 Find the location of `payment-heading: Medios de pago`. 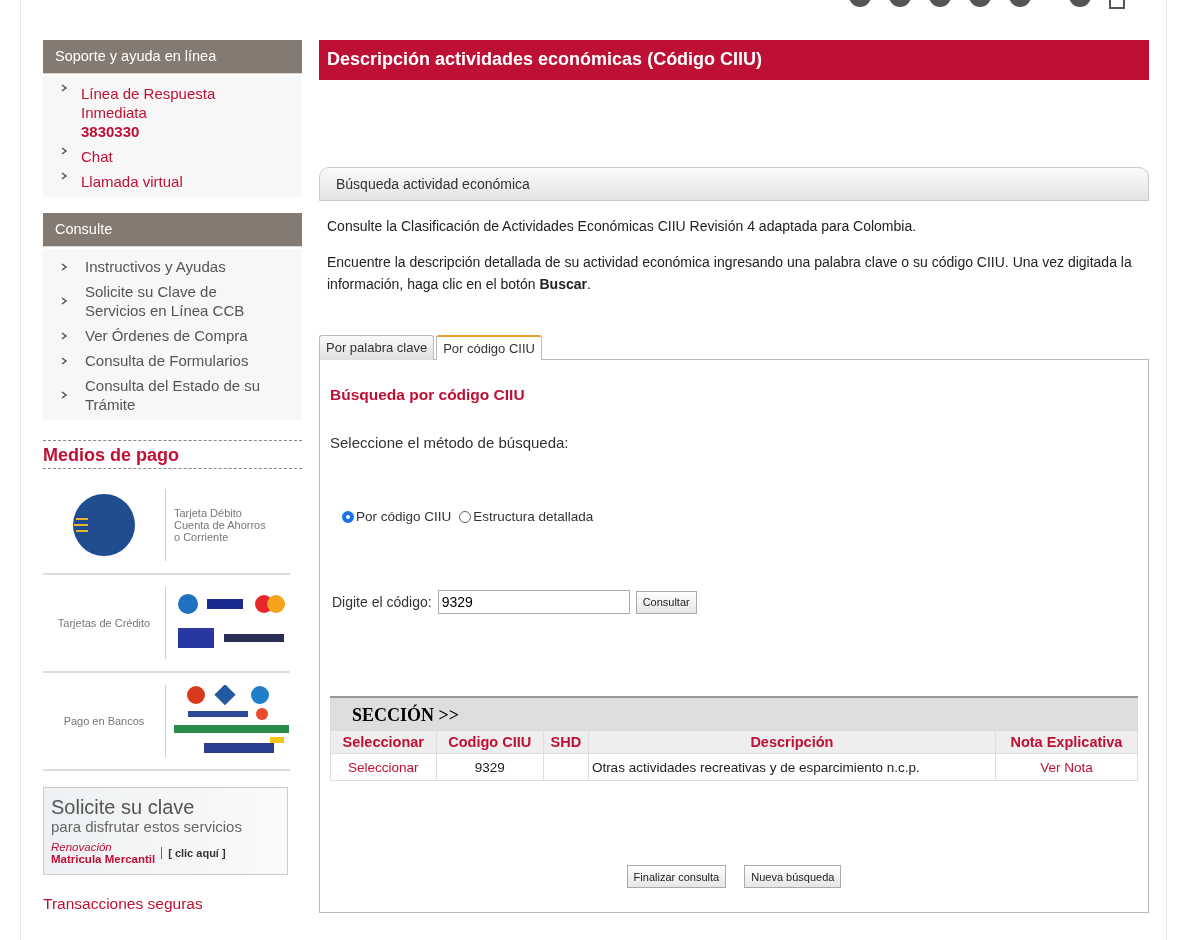

payment-heading: Medios de pago is located at coordinates (172, 454).